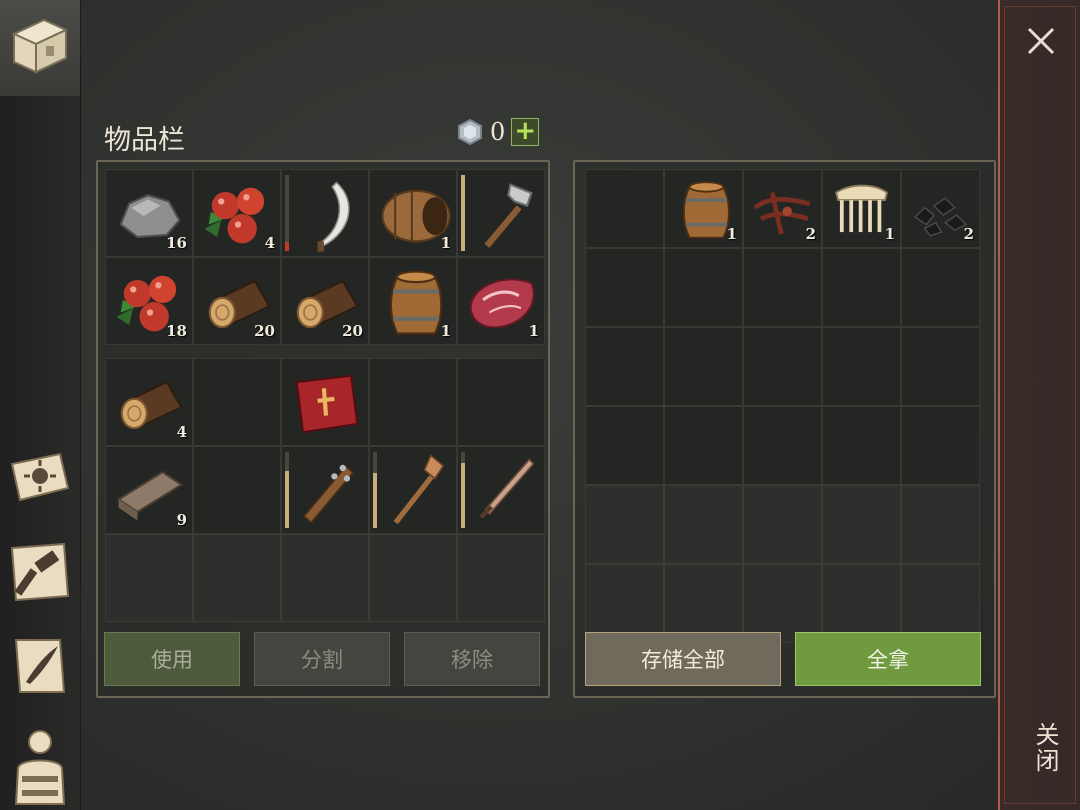  Describe the element at coordinates (149, 402) in the screenshot. I see `inventory-slot-log: 4` at that location.